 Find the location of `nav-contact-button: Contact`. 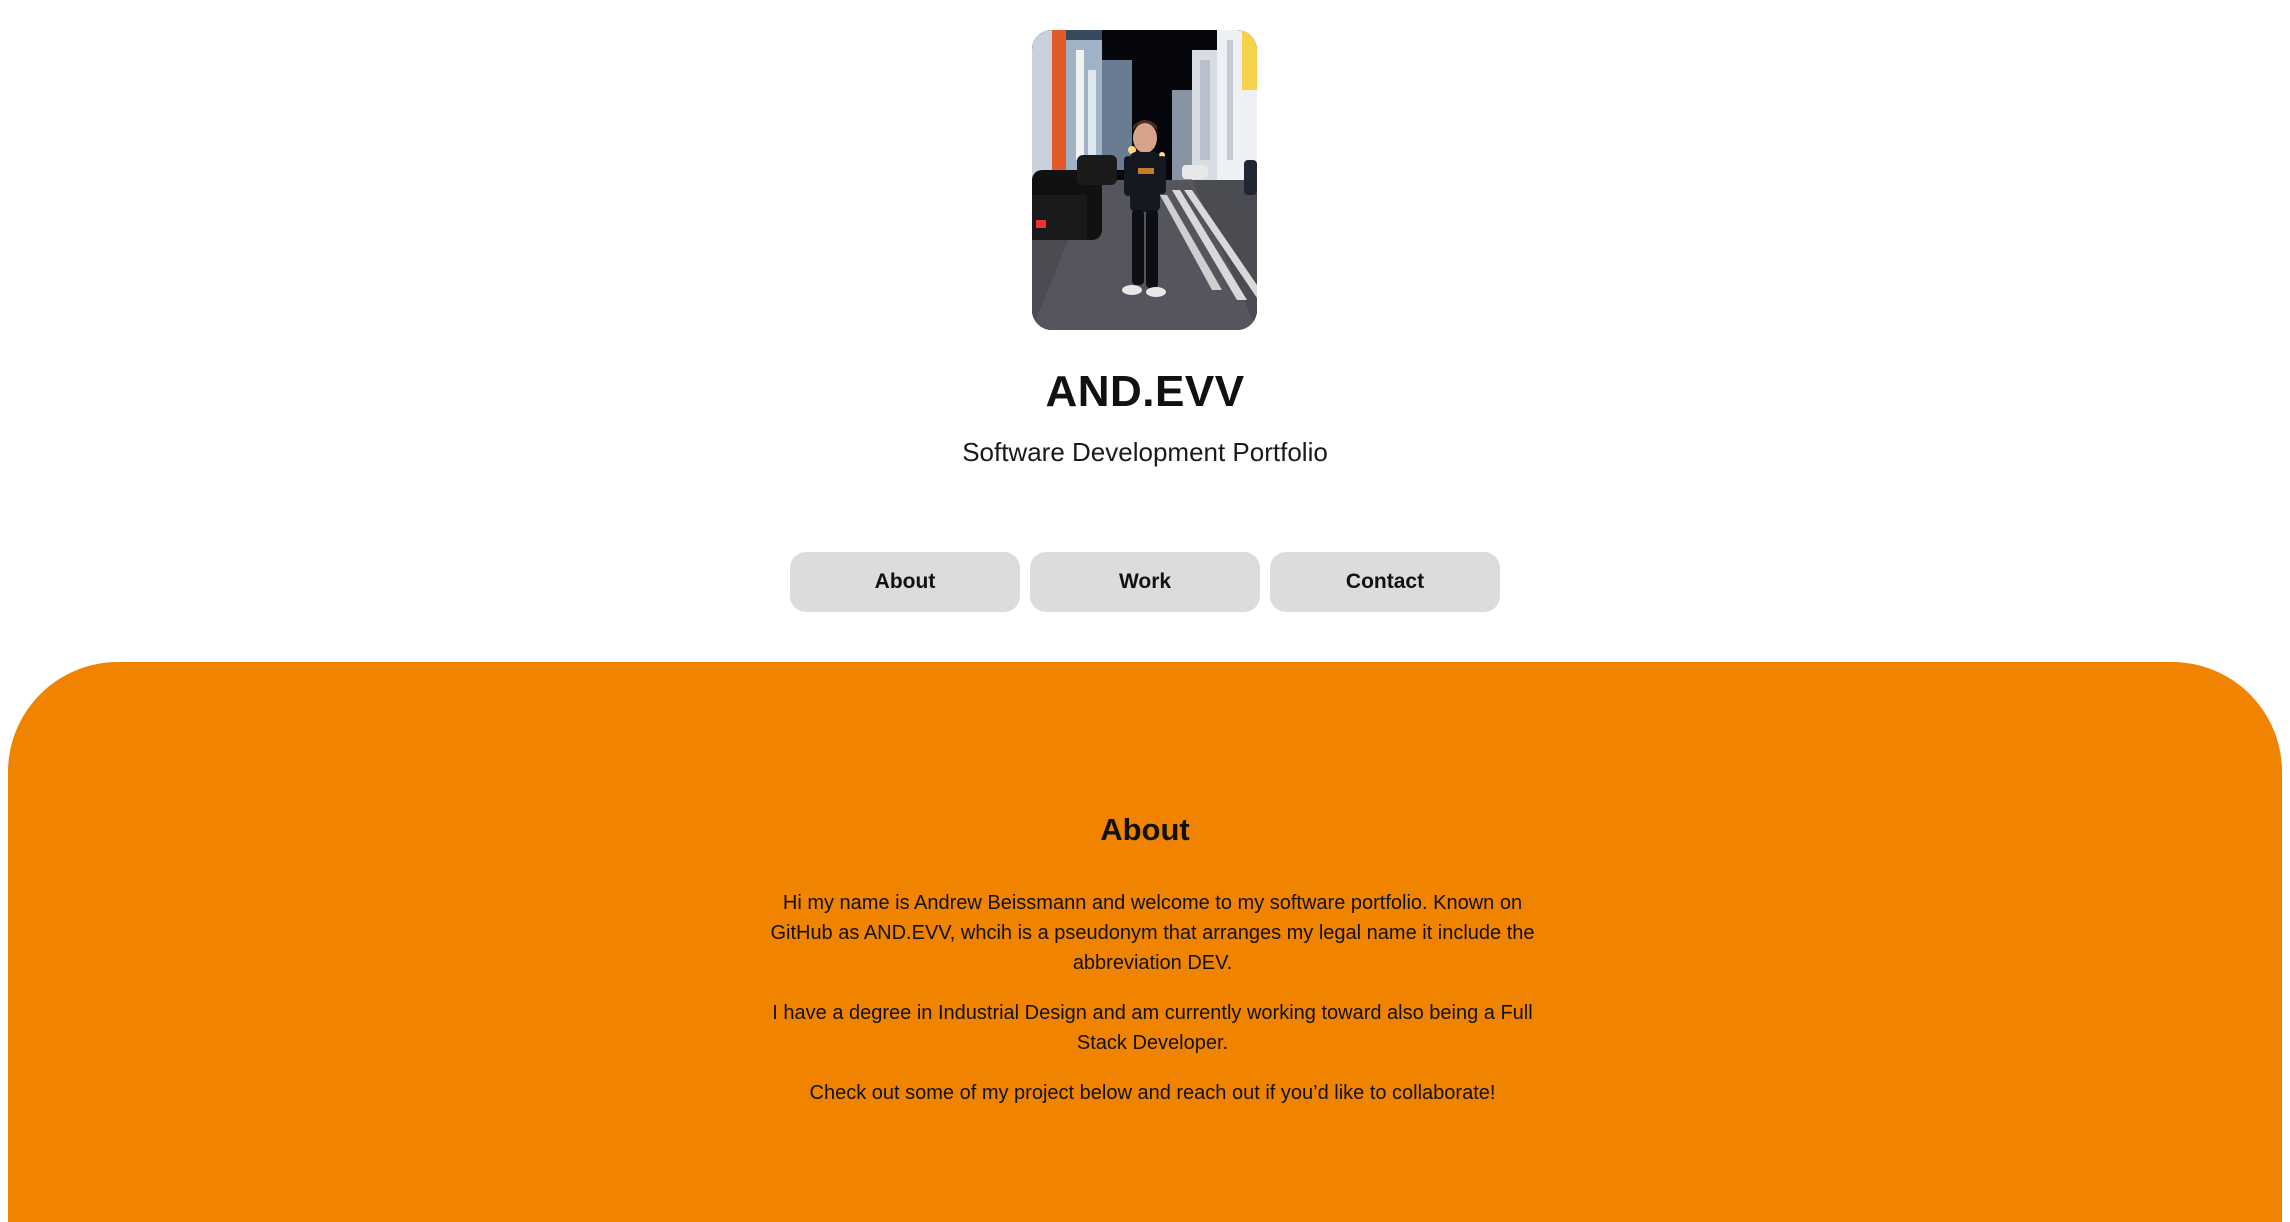

nav-contact-button: Contact is located at coordinates (1385, 582).